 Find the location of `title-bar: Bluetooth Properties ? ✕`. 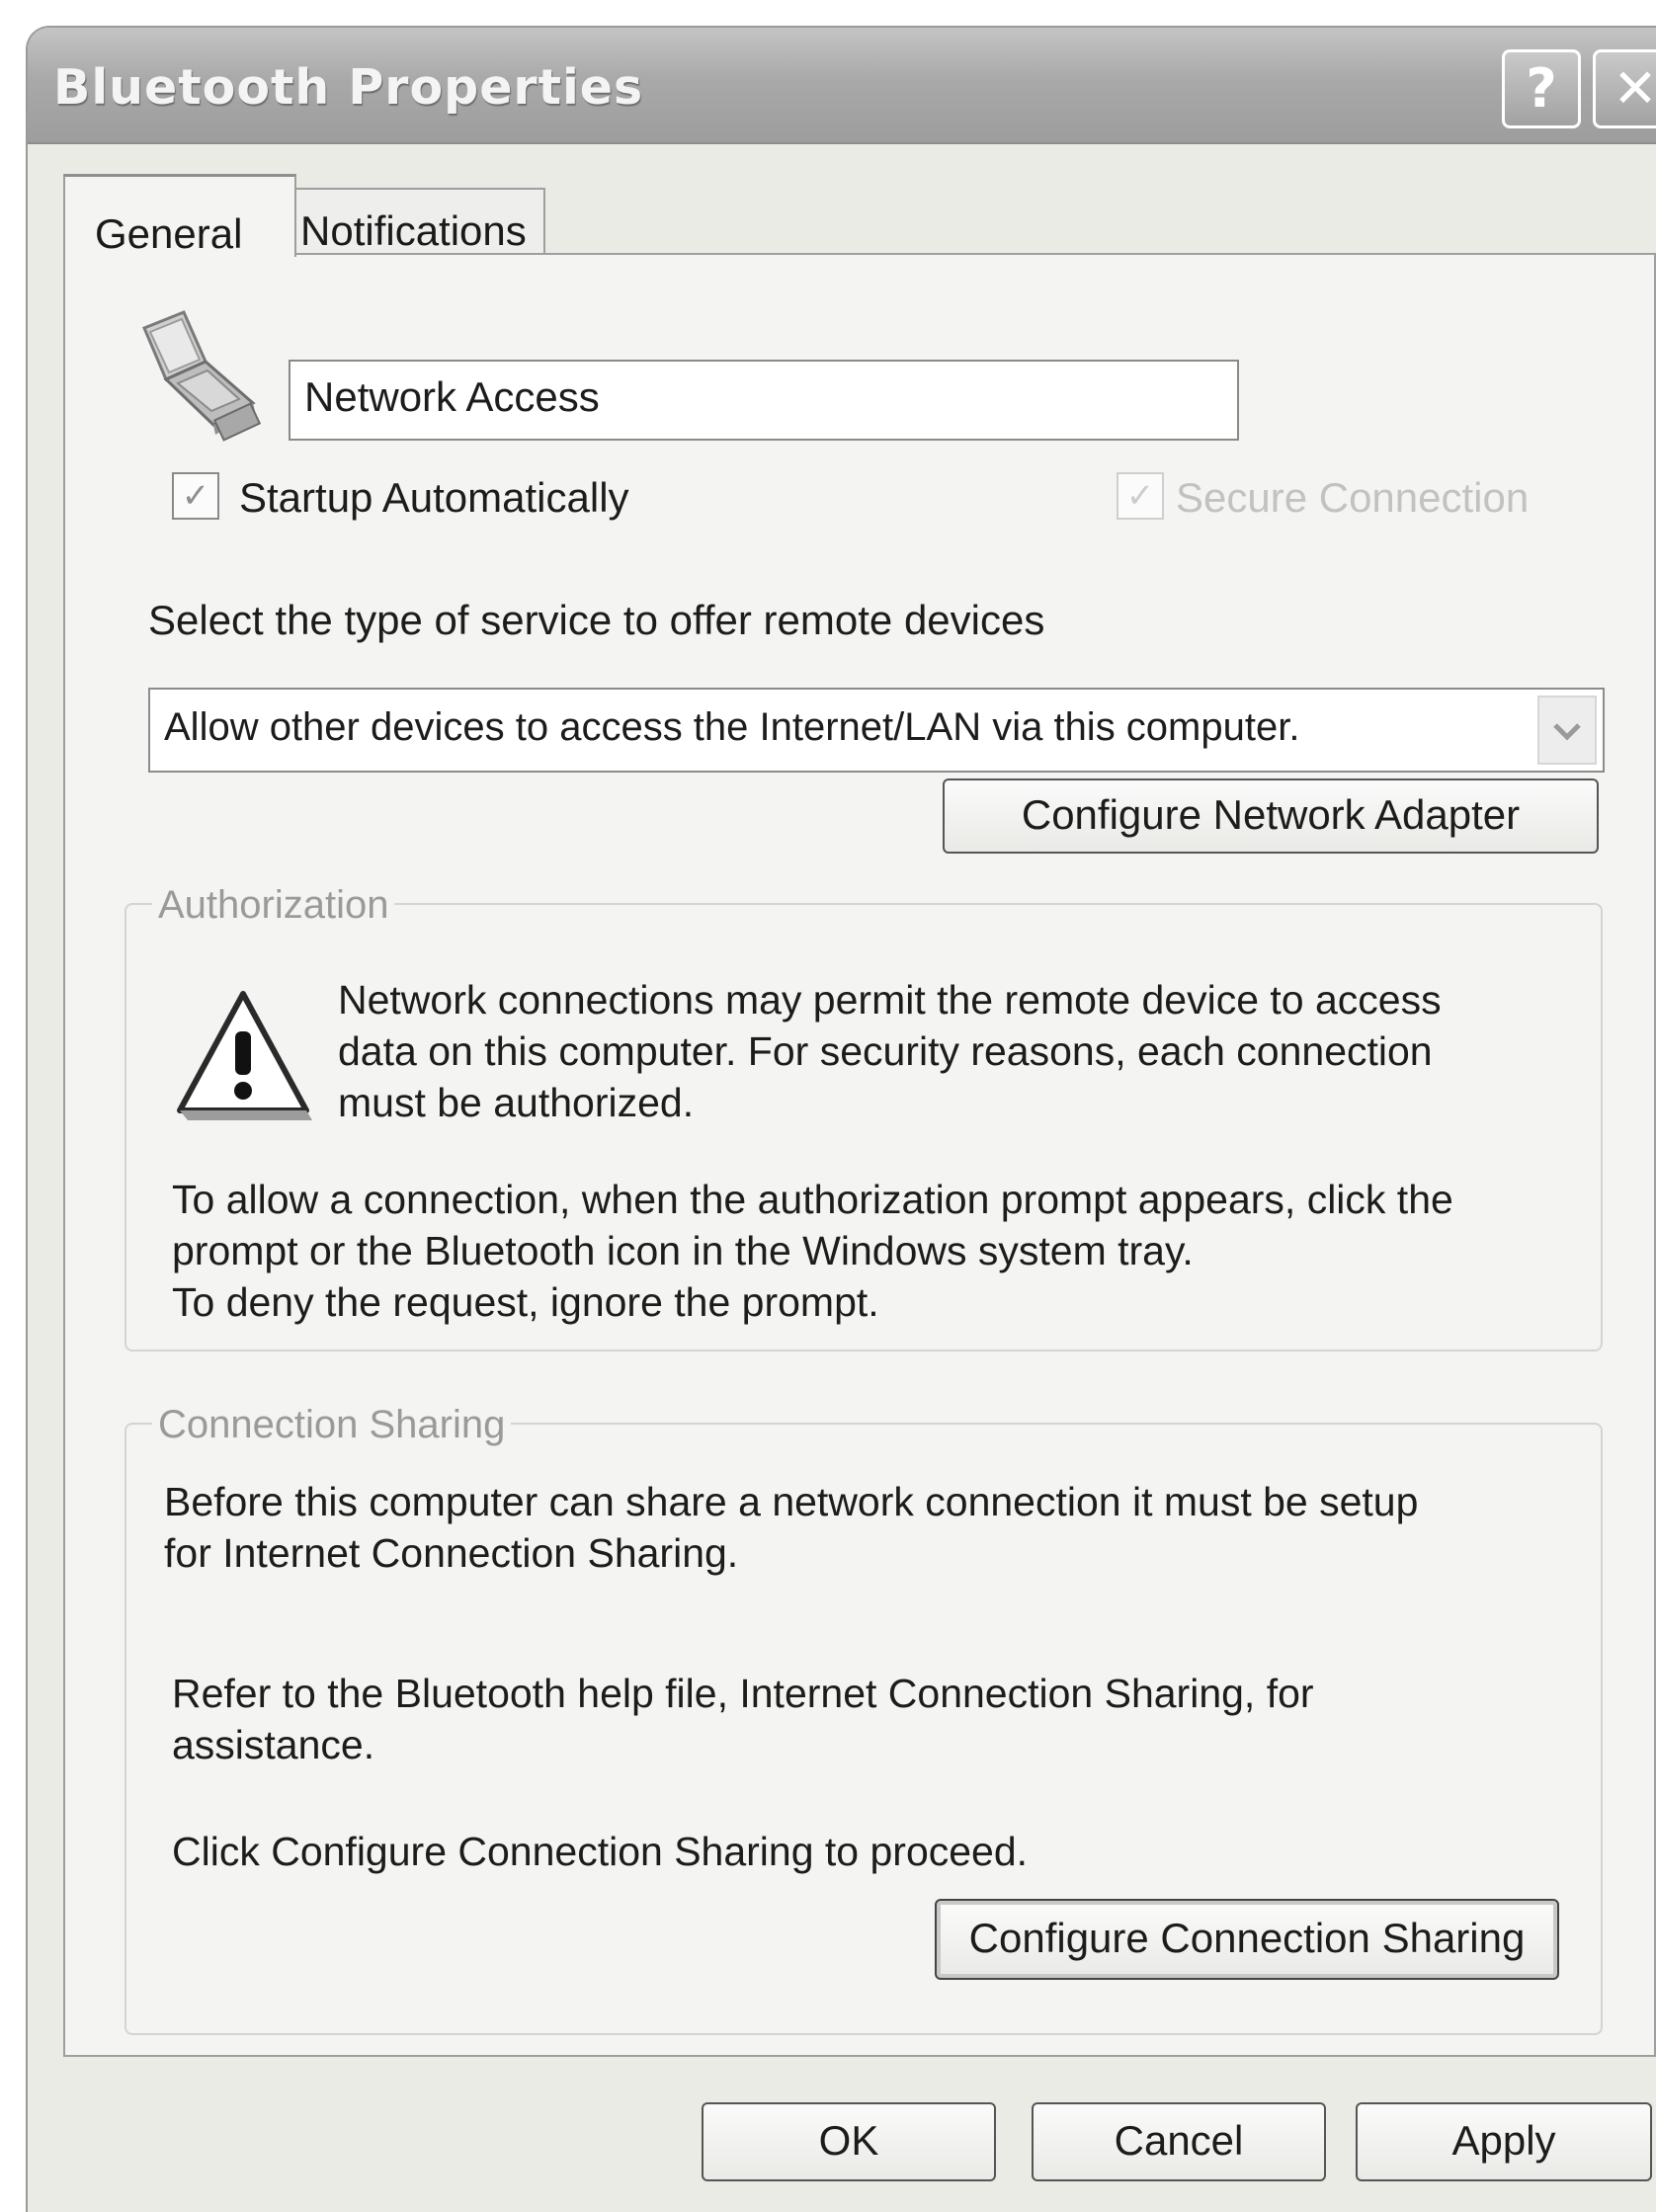

title-bar: Bluetooth Properties ? ✕ is located at coordinates (842, 86).